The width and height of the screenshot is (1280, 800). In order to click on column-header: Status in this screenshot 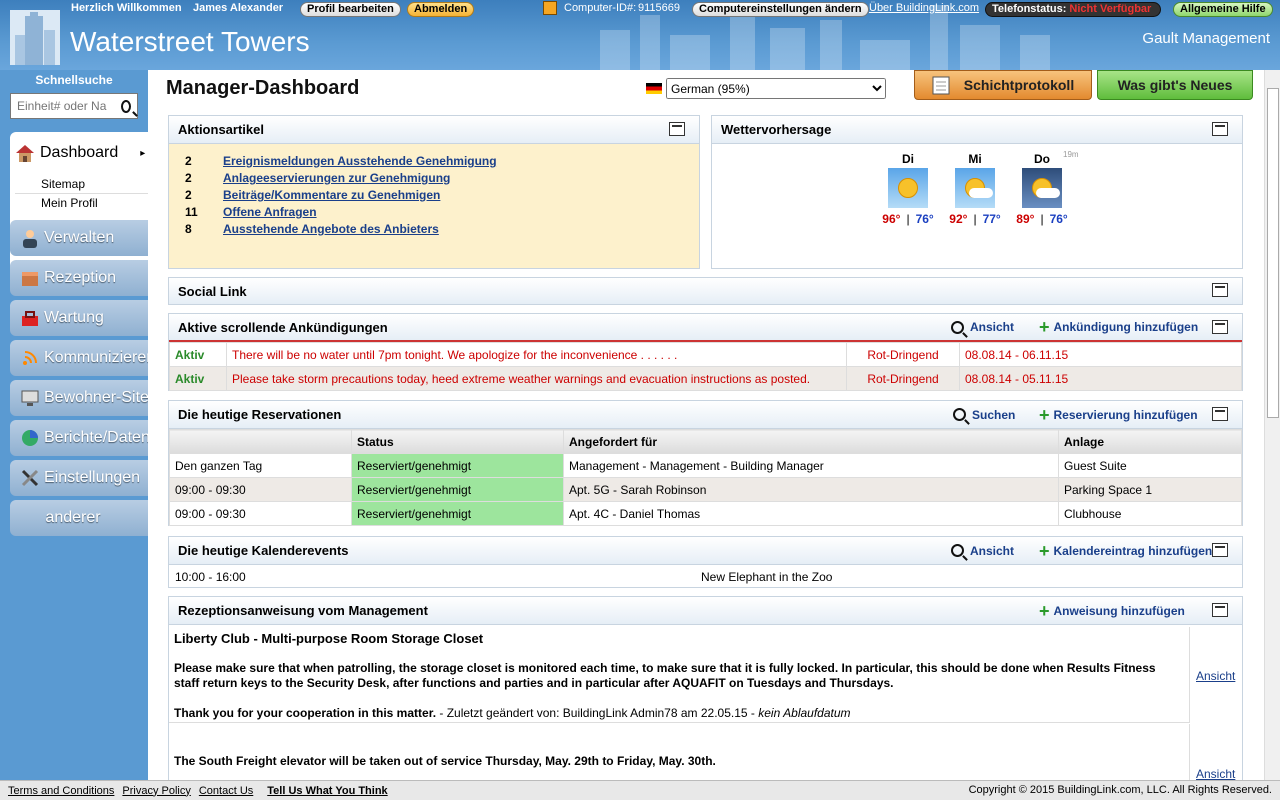, I will do `click(457, 441)`.